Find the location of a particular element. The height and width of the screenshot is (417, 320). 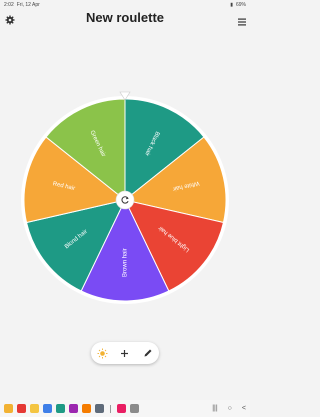

sun-icon is located at coordinates (102, 353).